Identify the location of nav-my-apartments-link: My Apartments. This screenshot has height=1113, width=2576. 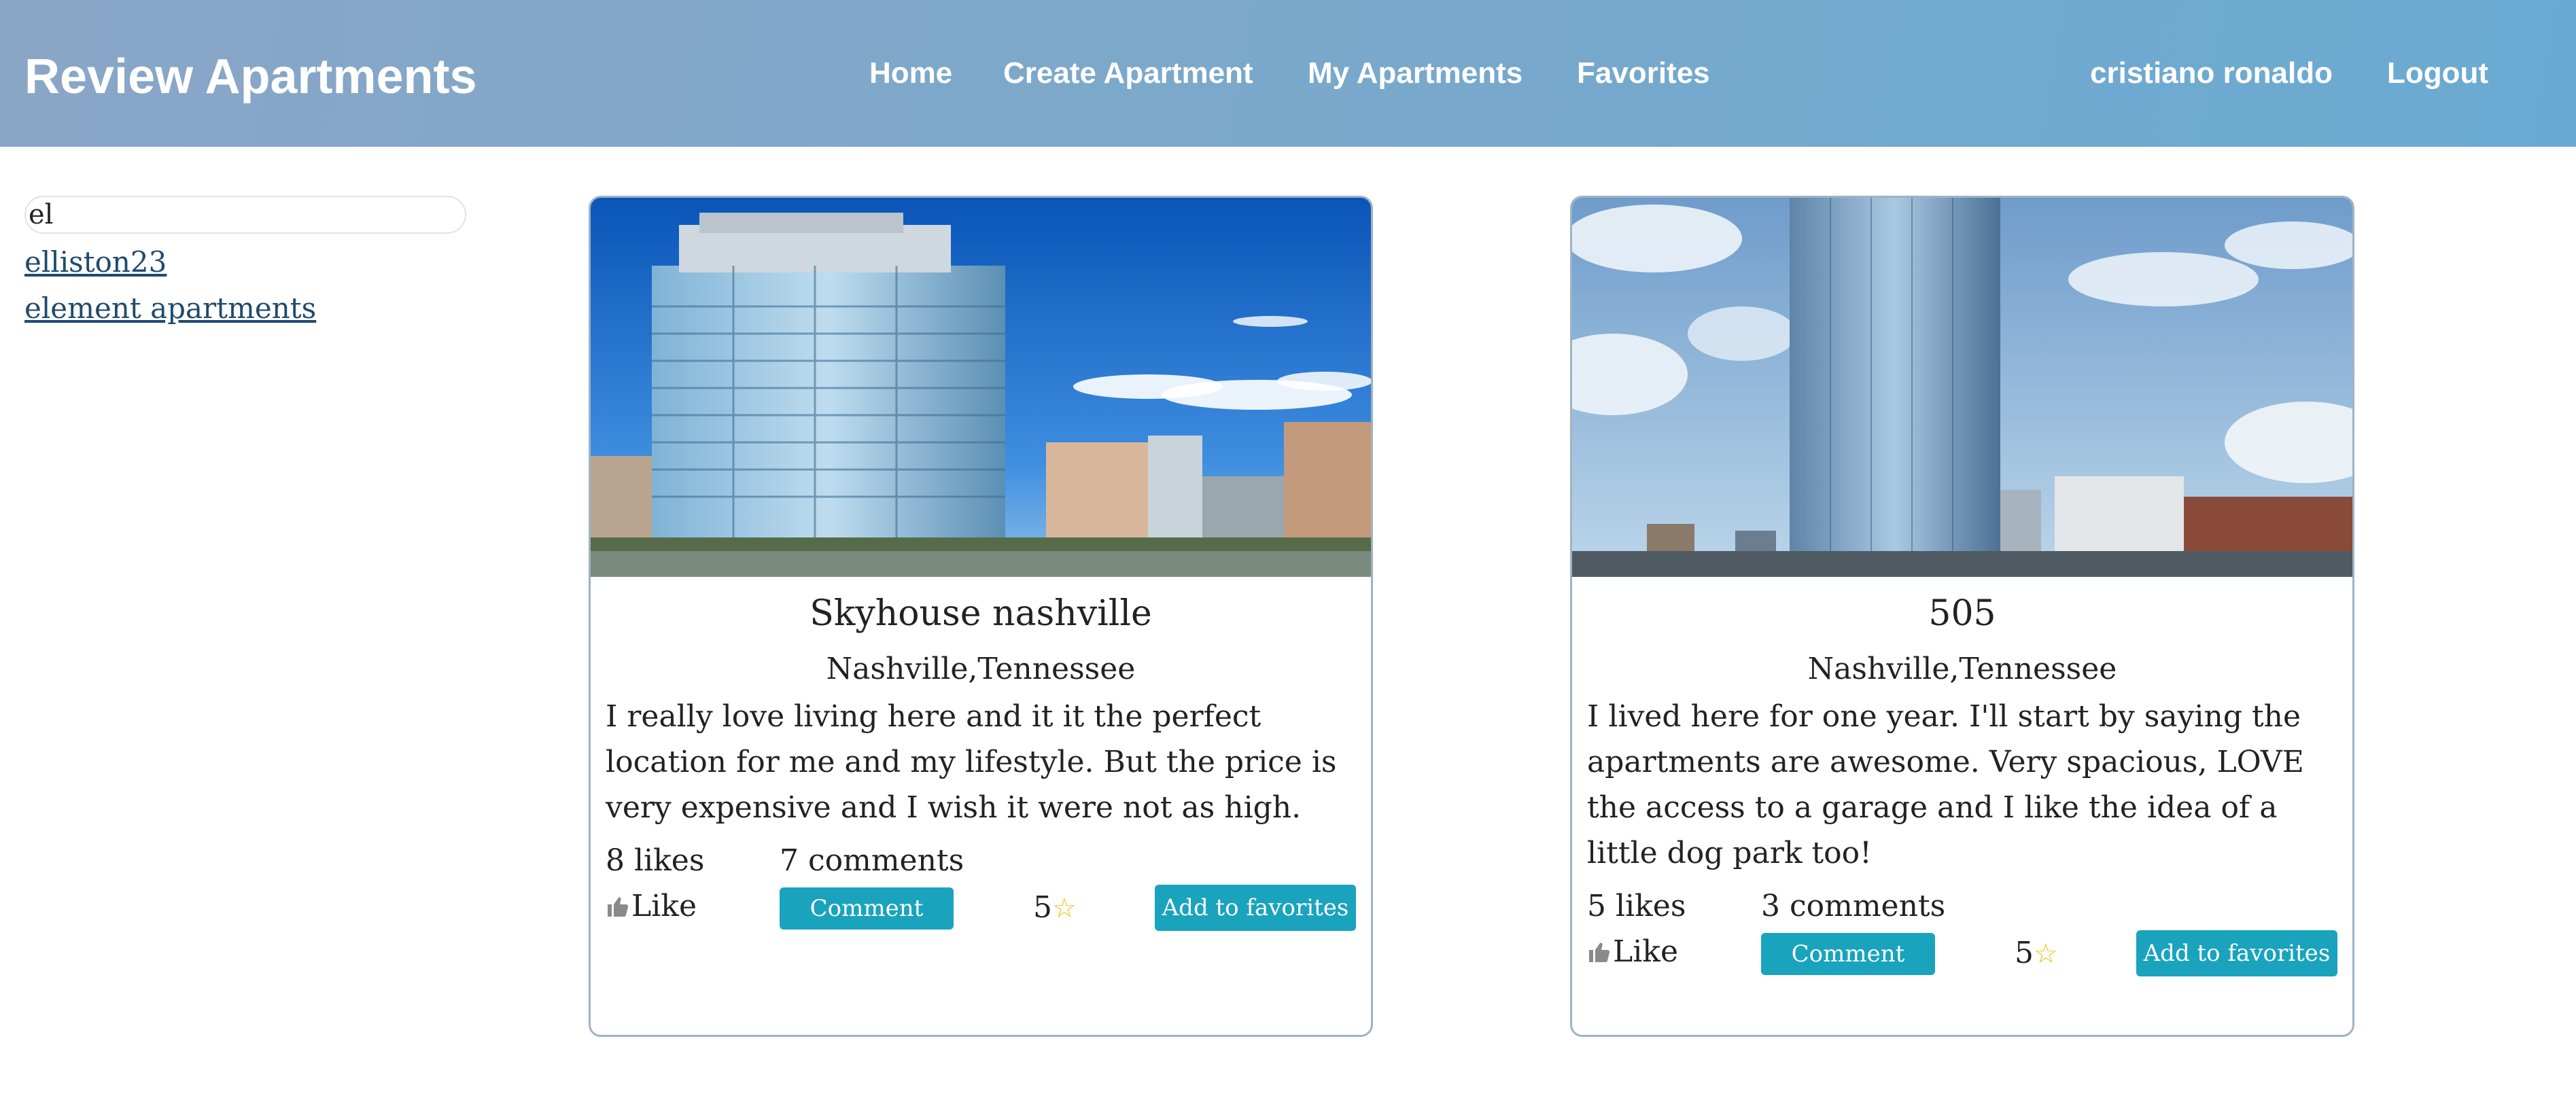
(1415, 73).